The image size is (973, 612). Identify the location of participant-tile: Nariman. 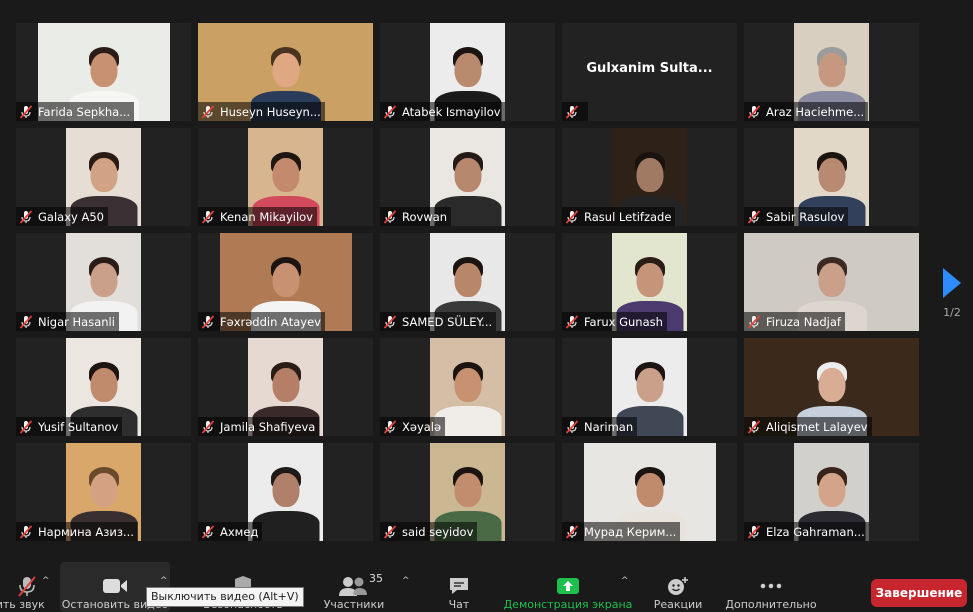
(649, 387).